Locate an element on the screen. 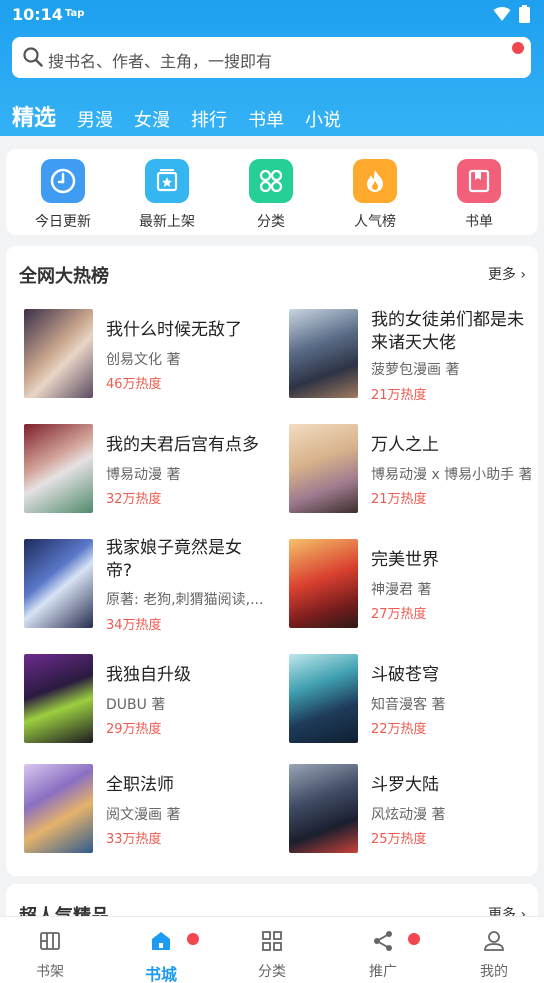 This screenshot has height=983, width=544. book-heat: 25万热度 is located at coordinates (399, 839).